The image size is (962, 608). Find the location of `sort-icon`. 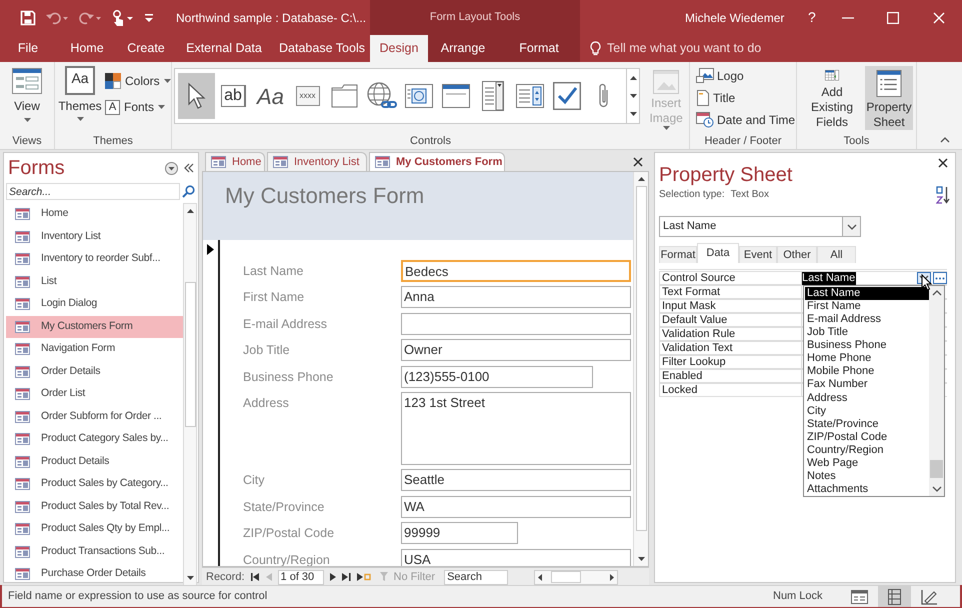

sort-icon is located at coordinates (943, 195).